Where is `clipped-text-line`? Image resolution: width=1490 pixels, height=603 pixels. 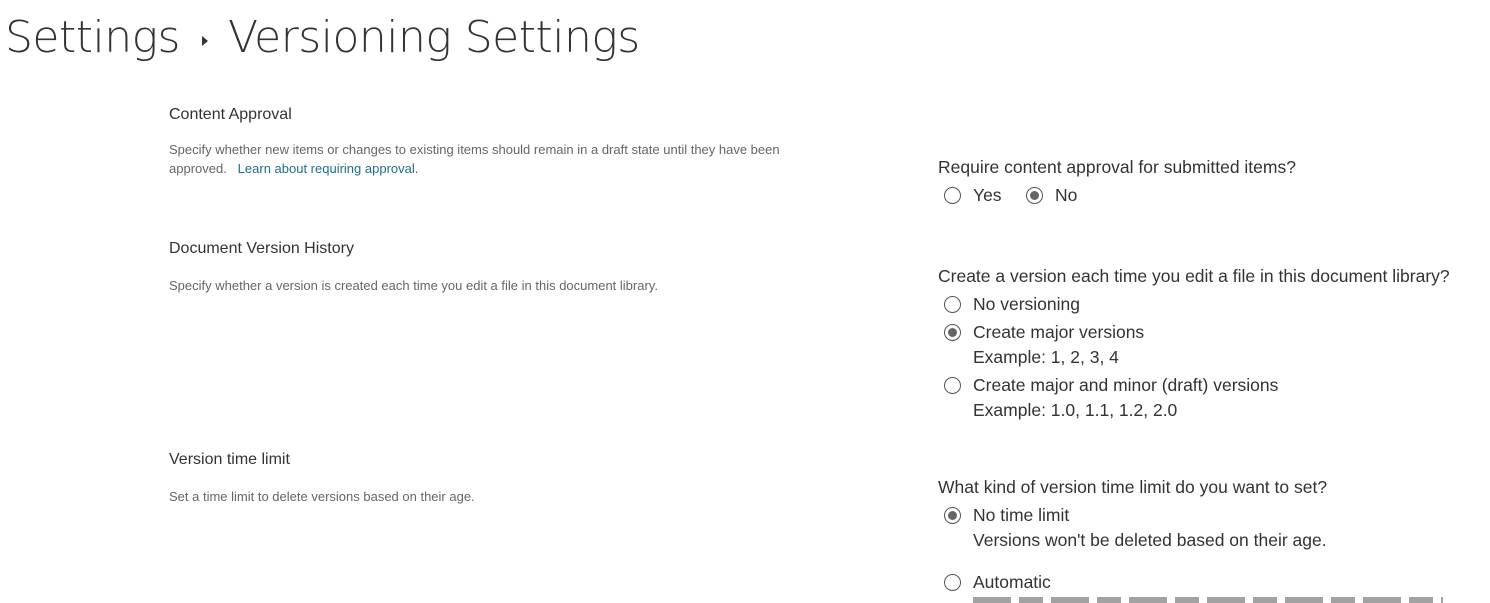
clipped-text-line is located at coordinates (1213, 600).